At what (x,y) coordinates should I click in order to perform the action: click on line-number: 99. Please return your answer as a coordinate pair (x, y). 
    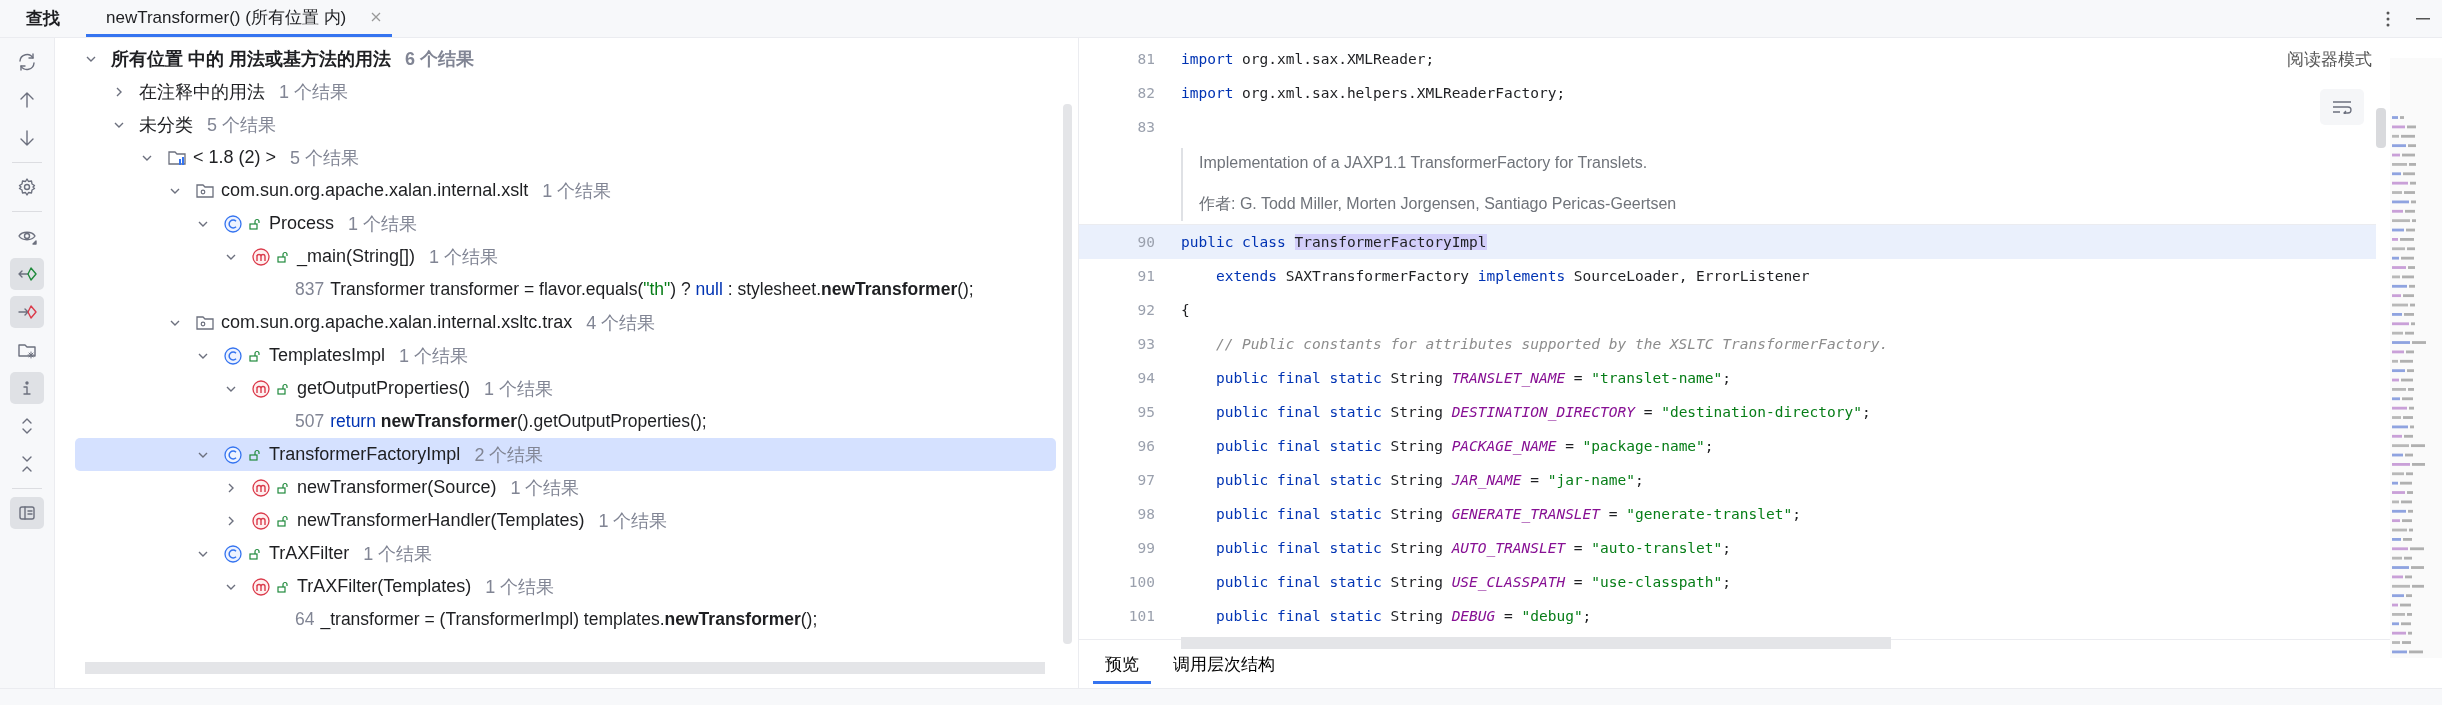
    Looking at the image, I should click on (1146, 548).